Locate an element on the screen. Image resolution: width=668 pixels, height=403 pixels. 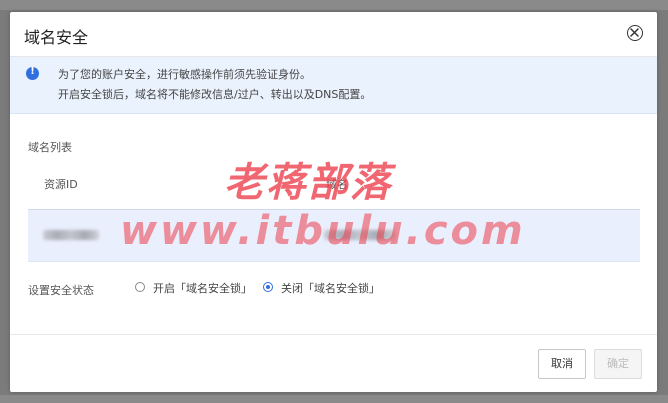
domain-cell-blurred is located at coordinates (360, 235).